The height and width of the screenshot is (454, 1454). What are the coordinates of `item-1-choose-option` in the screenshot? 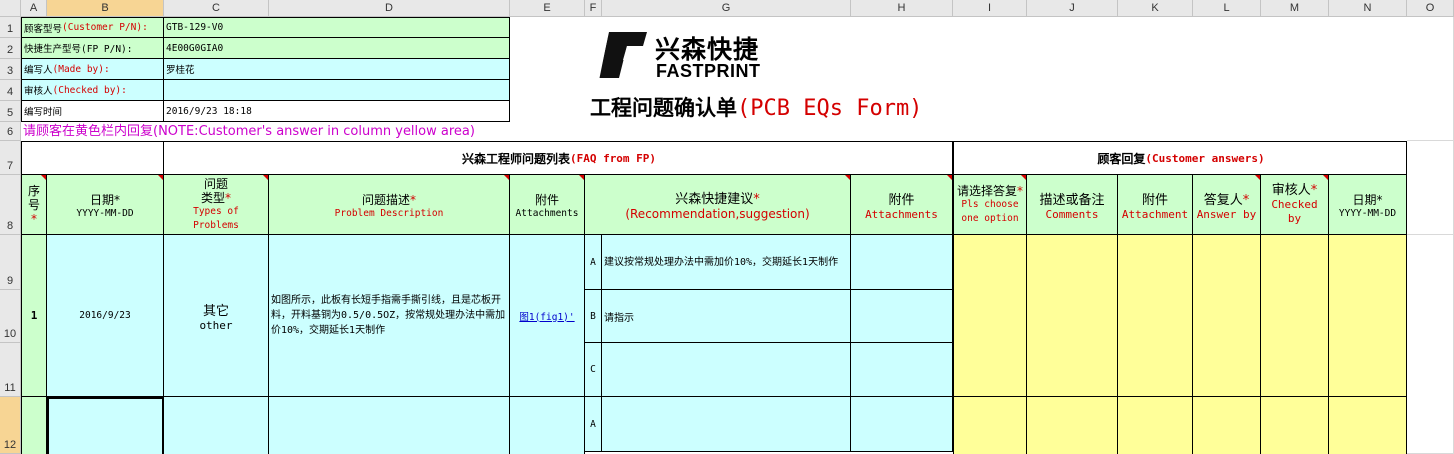 It's located at (990, 316).